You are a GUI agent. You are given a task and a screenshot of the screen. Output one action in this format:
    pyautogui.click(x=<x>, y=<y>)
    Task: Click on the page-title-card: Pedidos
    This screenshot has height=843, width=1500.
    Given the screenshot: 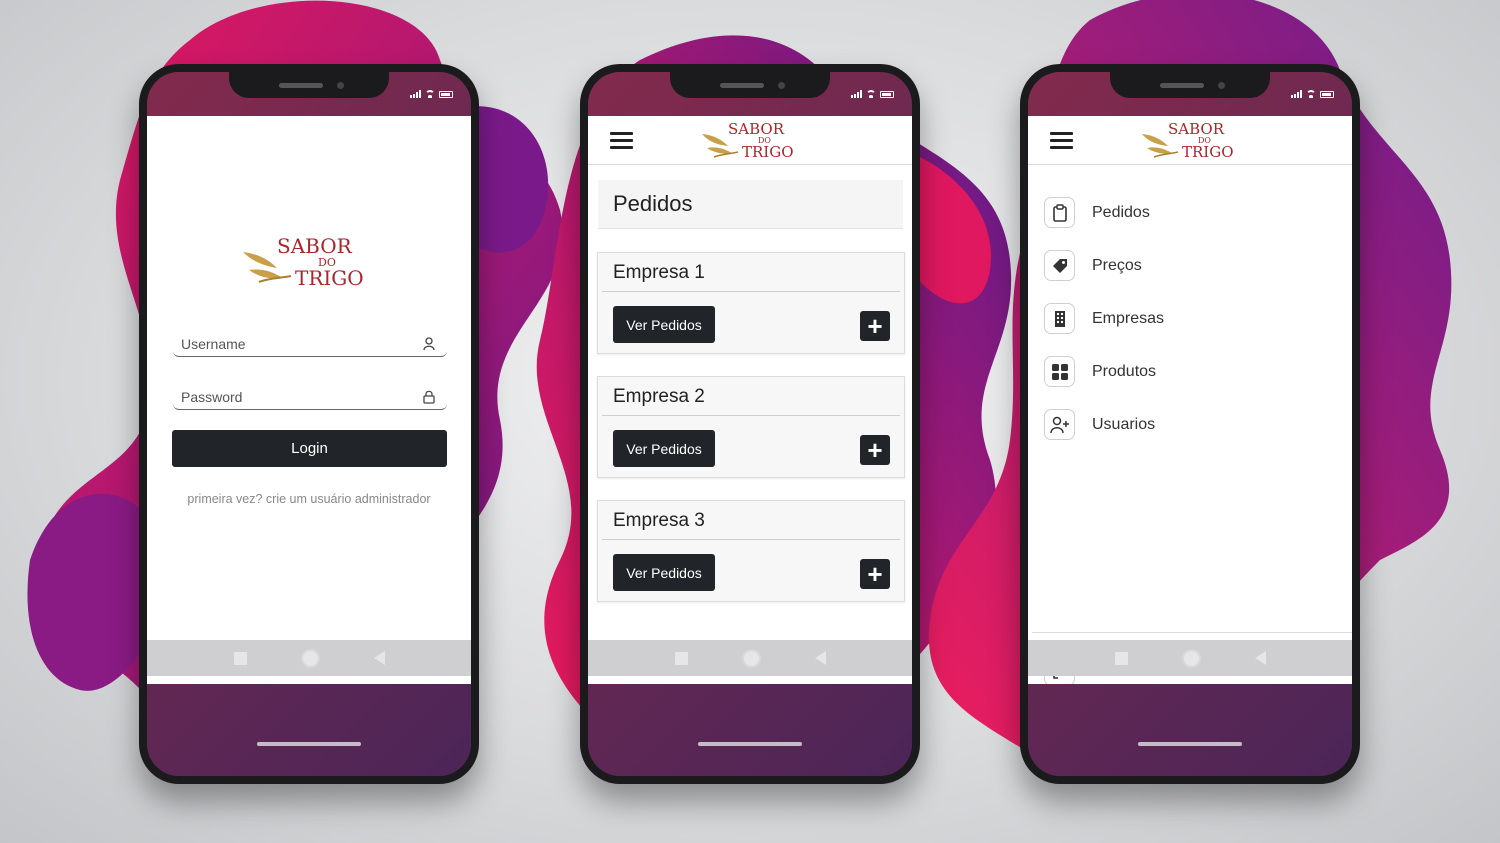 What is the action you would take?
    pyautogui.click(x=750, y=204)
    